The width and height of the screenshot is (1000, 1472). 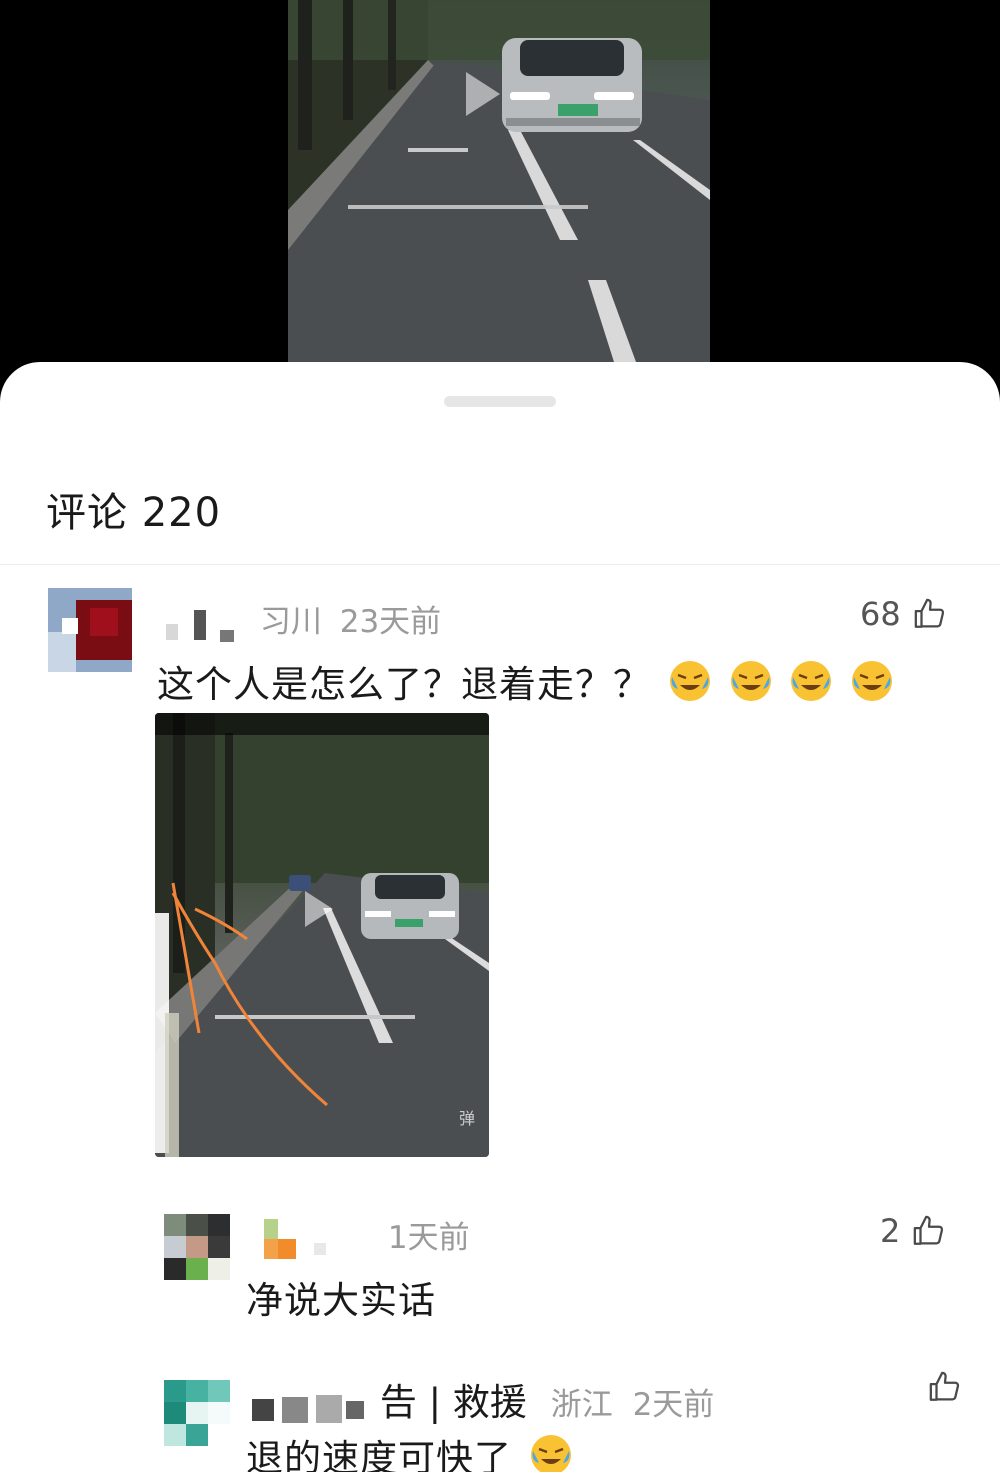 What do you see at coordinates (890, 1231) in the screenshot?
I see `like-count: 2` at bounding box center [890, 1231].